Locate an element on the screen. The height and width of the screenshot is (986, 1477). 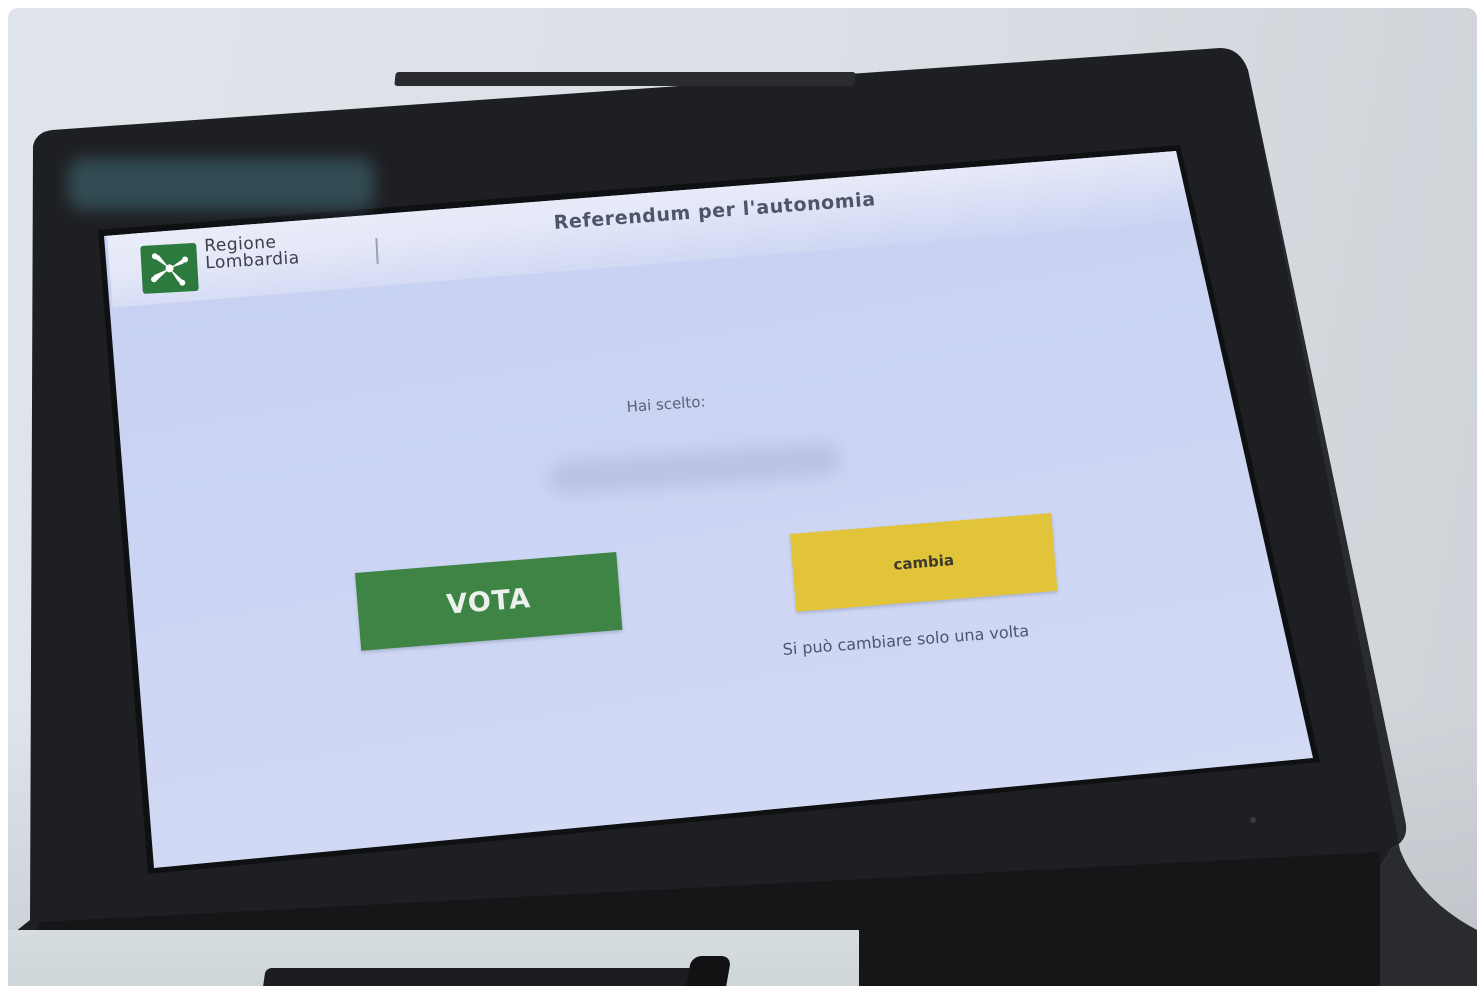
inset-photo is located at coordinates (433, 958).